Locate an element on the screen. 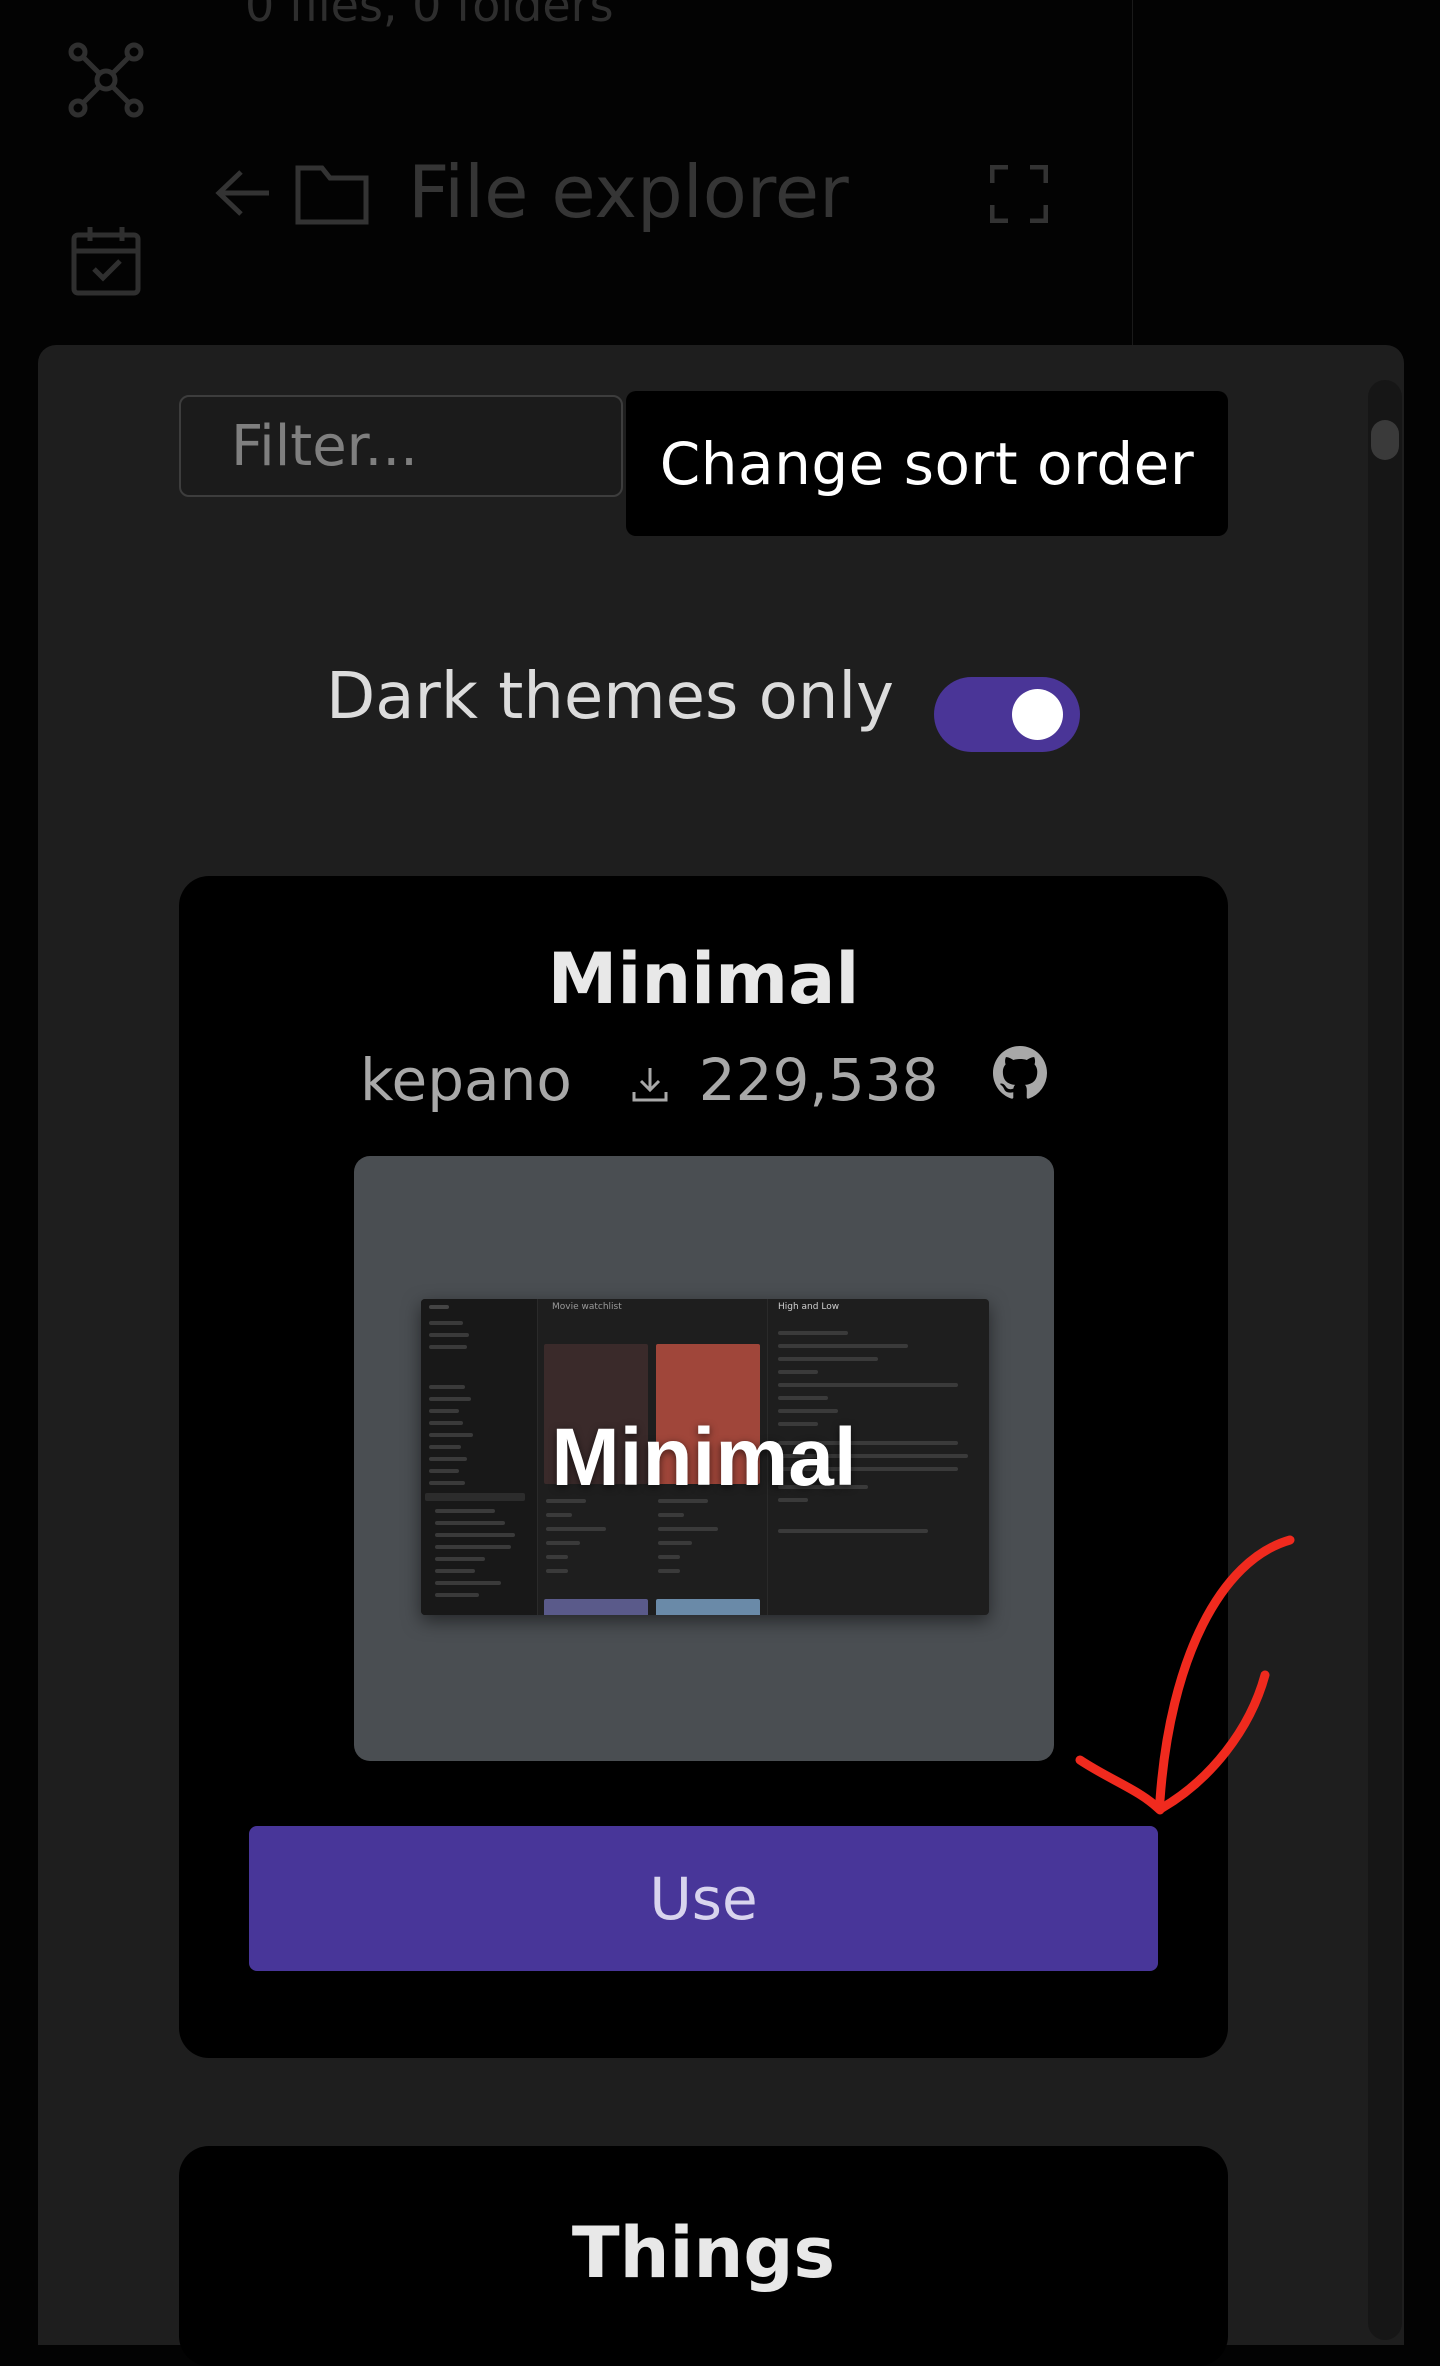 This screenshot has width=1440, height=2366. download-icon is located at coordinates (650, 1080).